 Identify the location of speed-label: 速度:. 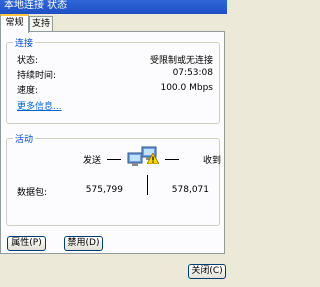
(28, 91).